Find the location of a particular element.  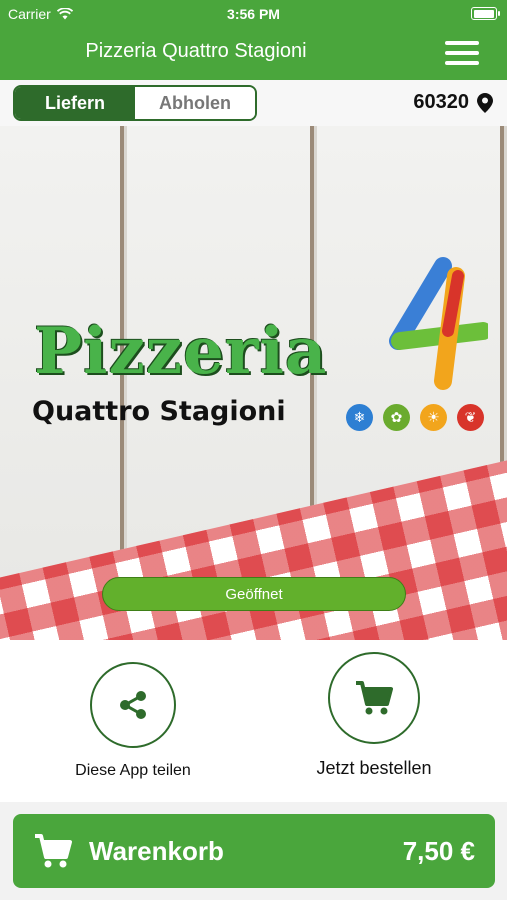

tab-liefern: Liefern is located at coordinates (75, 103).